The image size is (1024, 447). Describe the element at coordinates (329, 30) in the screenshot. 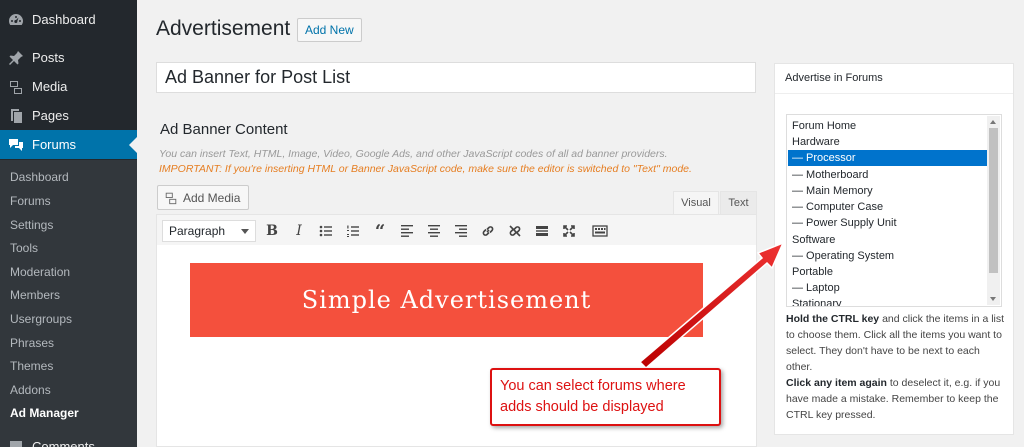

I see `add-new-button: Add New` at that location.